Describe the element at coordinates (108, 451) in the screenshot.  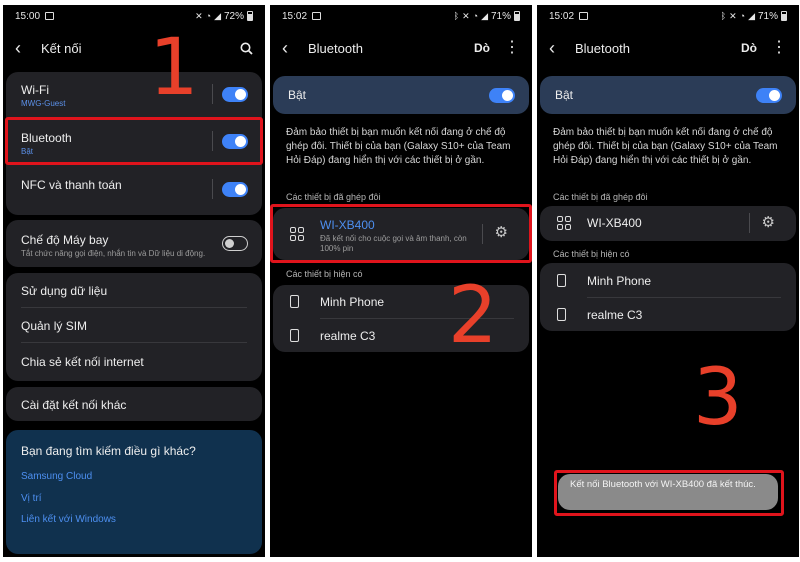
I see `suggestion-title: Bạn đang tìm kiếm điều gì khác?` at that location.